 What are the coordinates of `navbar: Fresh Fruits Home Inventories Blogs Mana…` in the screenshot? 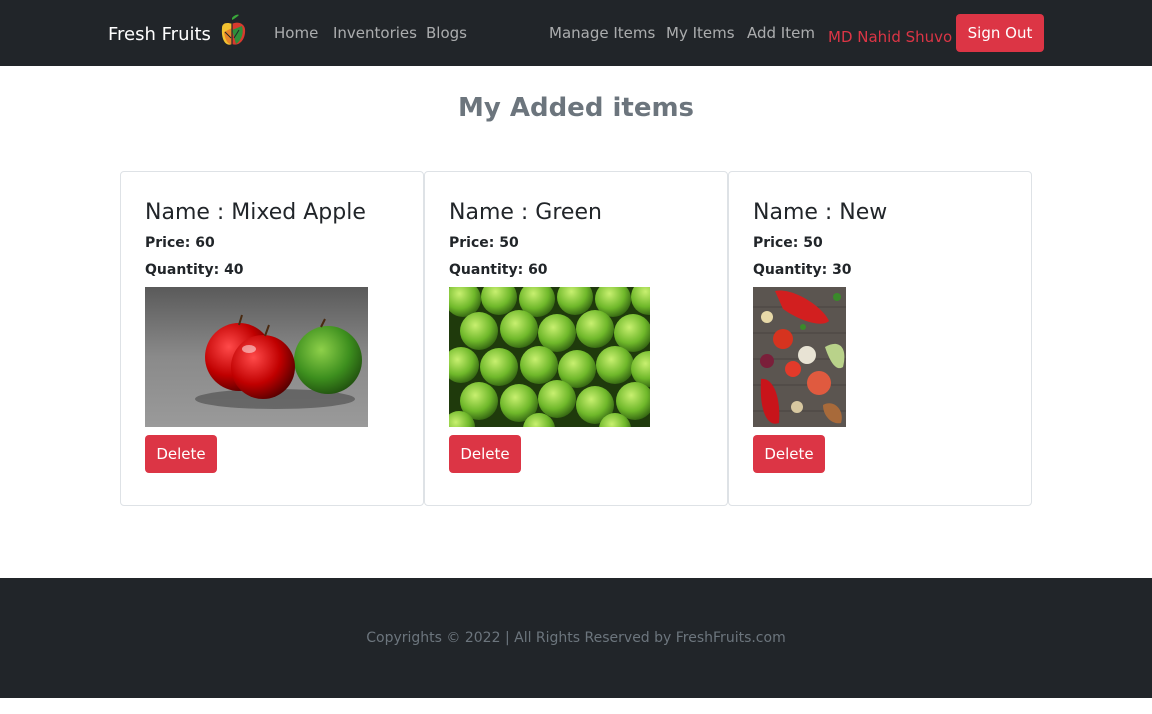 It's located at (576, 33).